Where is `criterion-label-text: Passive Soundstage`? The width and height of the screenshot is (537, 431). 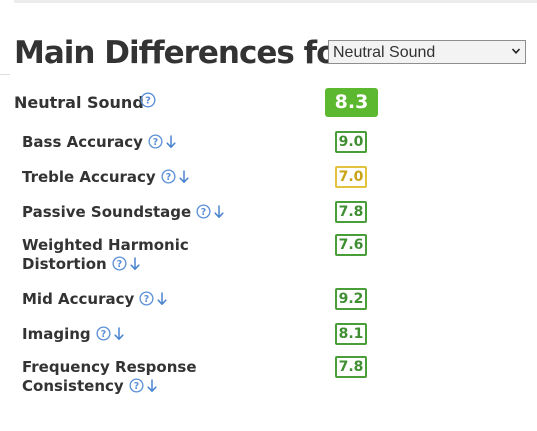
criterion-label-text: Passive Soundstage is located at coordinates (107, 212).